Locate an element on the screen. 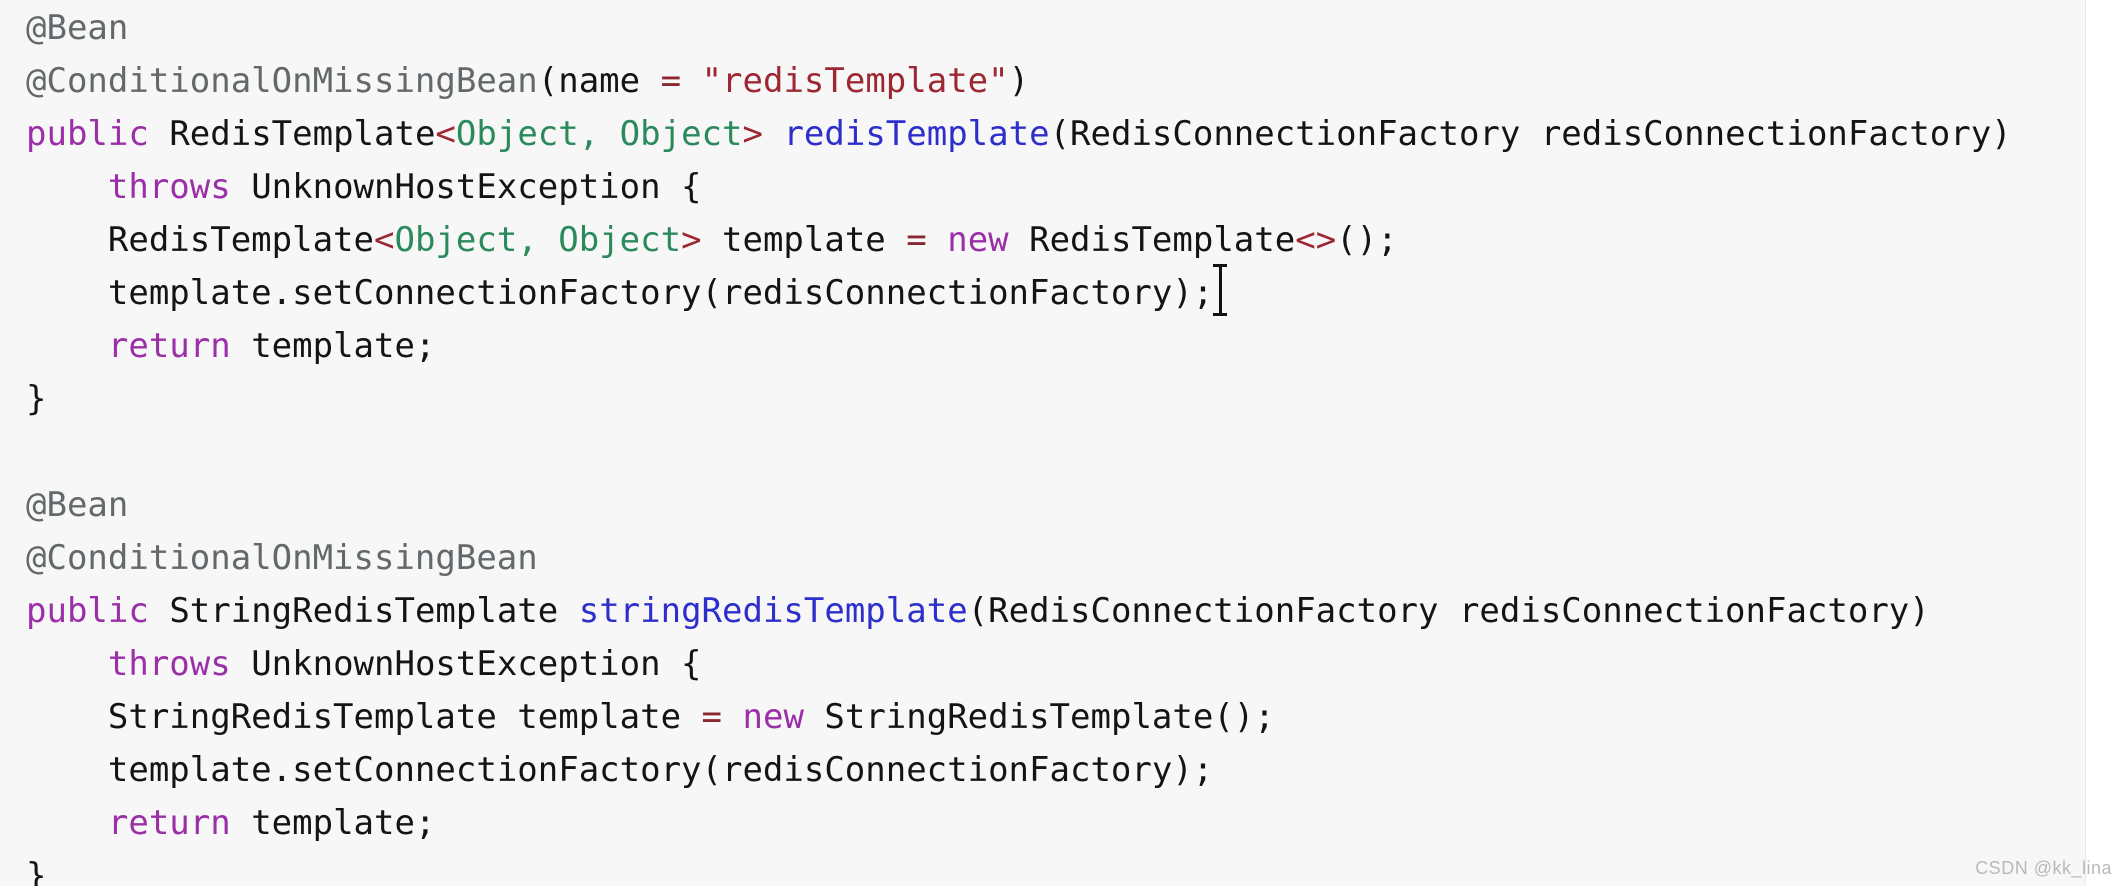  code-token-plain: name is located at coordinates (599, 81).